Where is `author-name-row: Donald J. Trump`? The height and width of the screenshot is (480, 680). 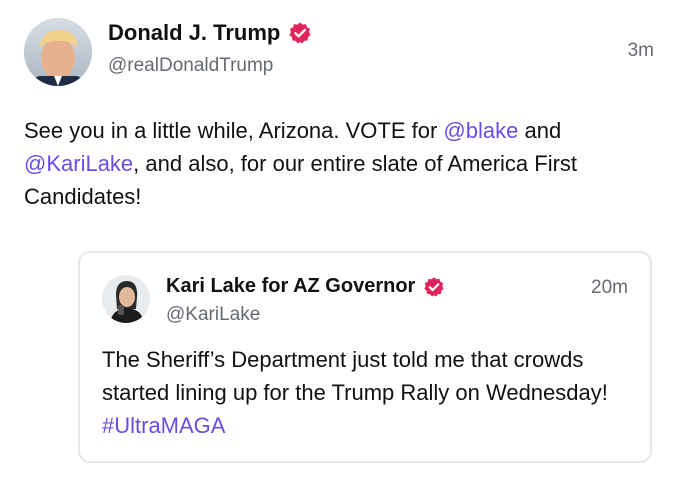
author-name-row: Donald J. Trump is located at coordinates (210, 33).